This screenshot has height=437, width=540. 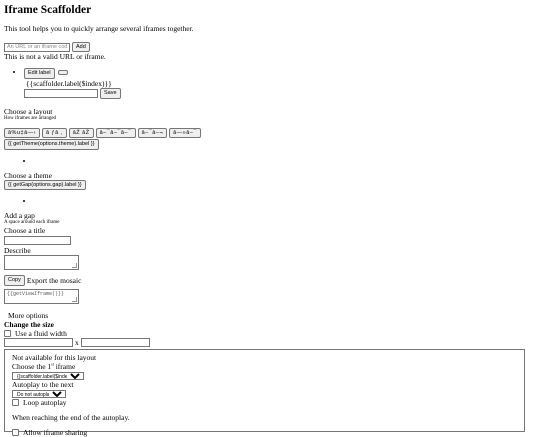 I want to click on copy-button: Copy, so click(x=14, y=280).